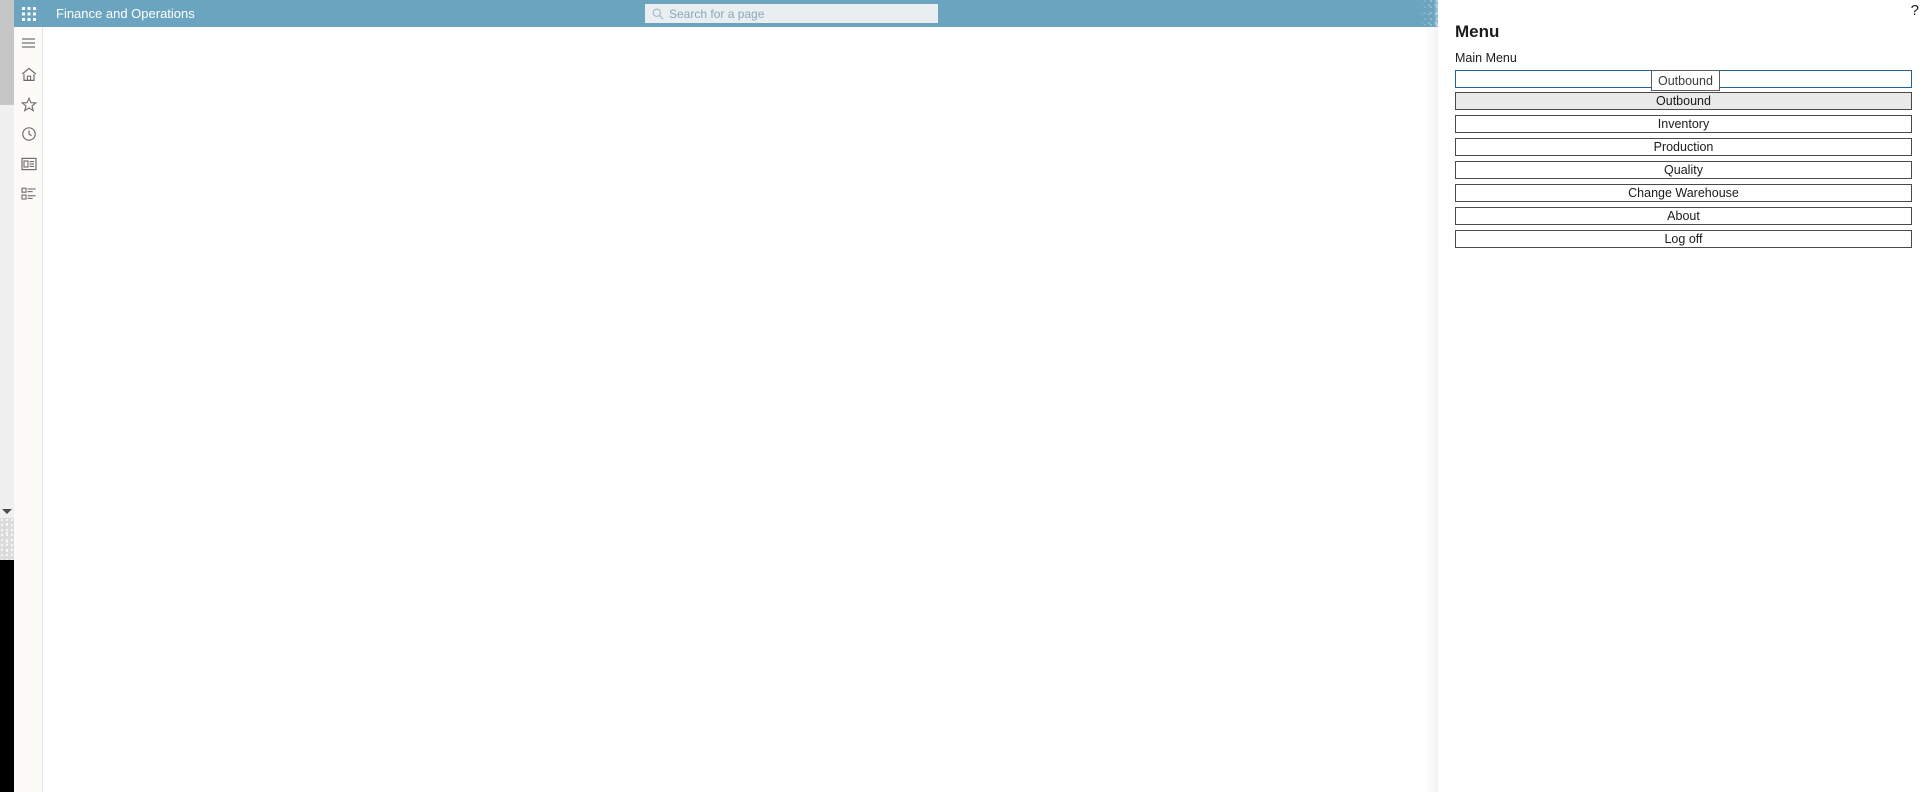 This screenshot has height=792, width=1929. I want to click on scrollbar-down-arrow-icon, so click(7, 511).